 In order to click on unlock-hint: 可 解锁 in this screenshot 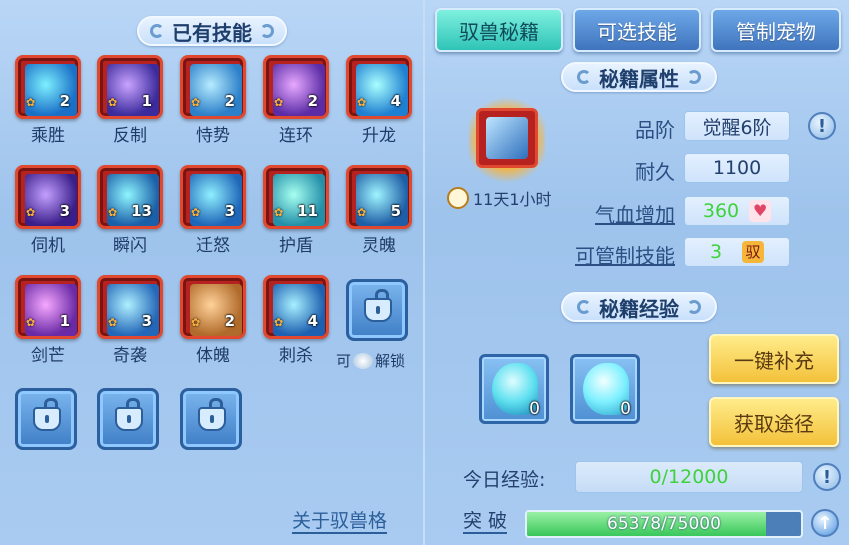, I will do `click(371, 361)`.